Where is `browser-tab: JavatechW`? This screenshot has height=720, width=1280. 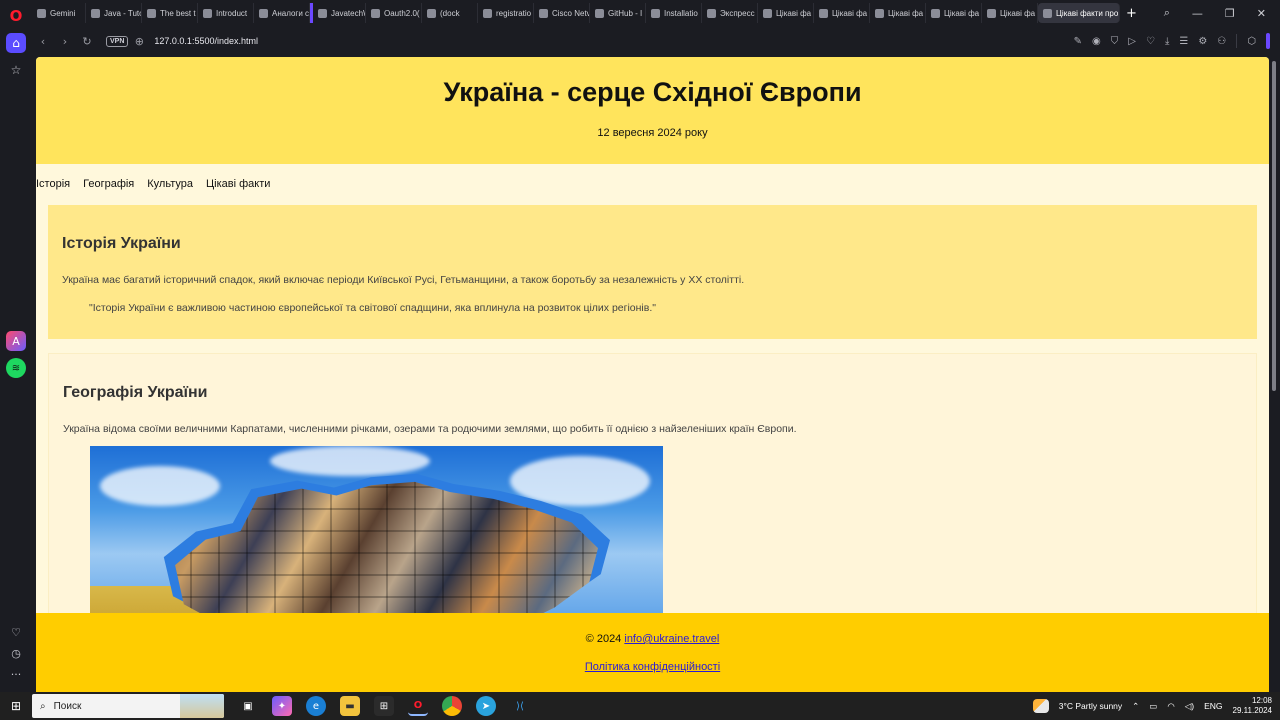
browser-tab: JavatechW is located at coordinates (338, 13).